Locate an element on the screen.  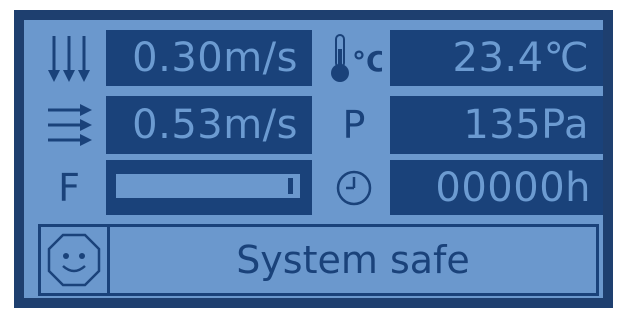
vertical-airspeed-value: 0.30m/s is located at coordinates (209, 58).